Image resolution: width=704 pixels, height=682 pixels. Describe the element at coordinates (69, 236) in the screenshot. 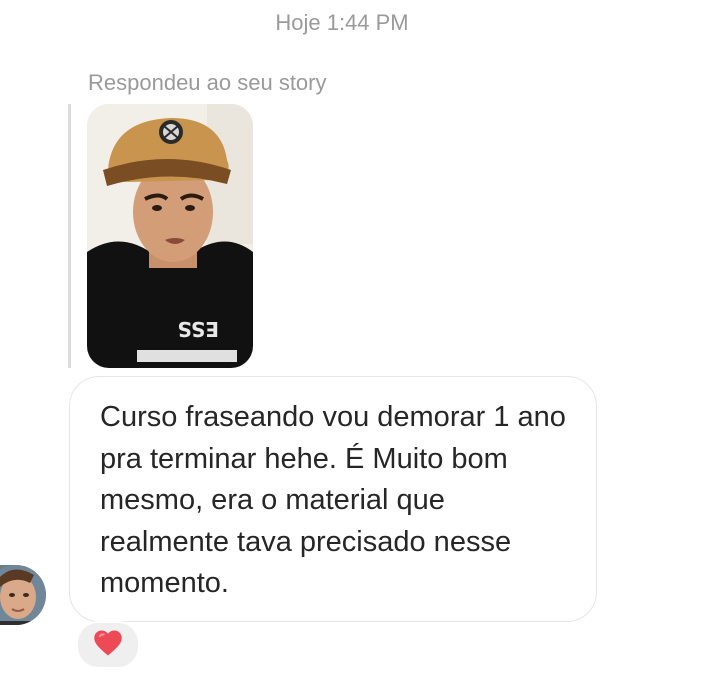

I see `reply-indicator-bar` at that location.